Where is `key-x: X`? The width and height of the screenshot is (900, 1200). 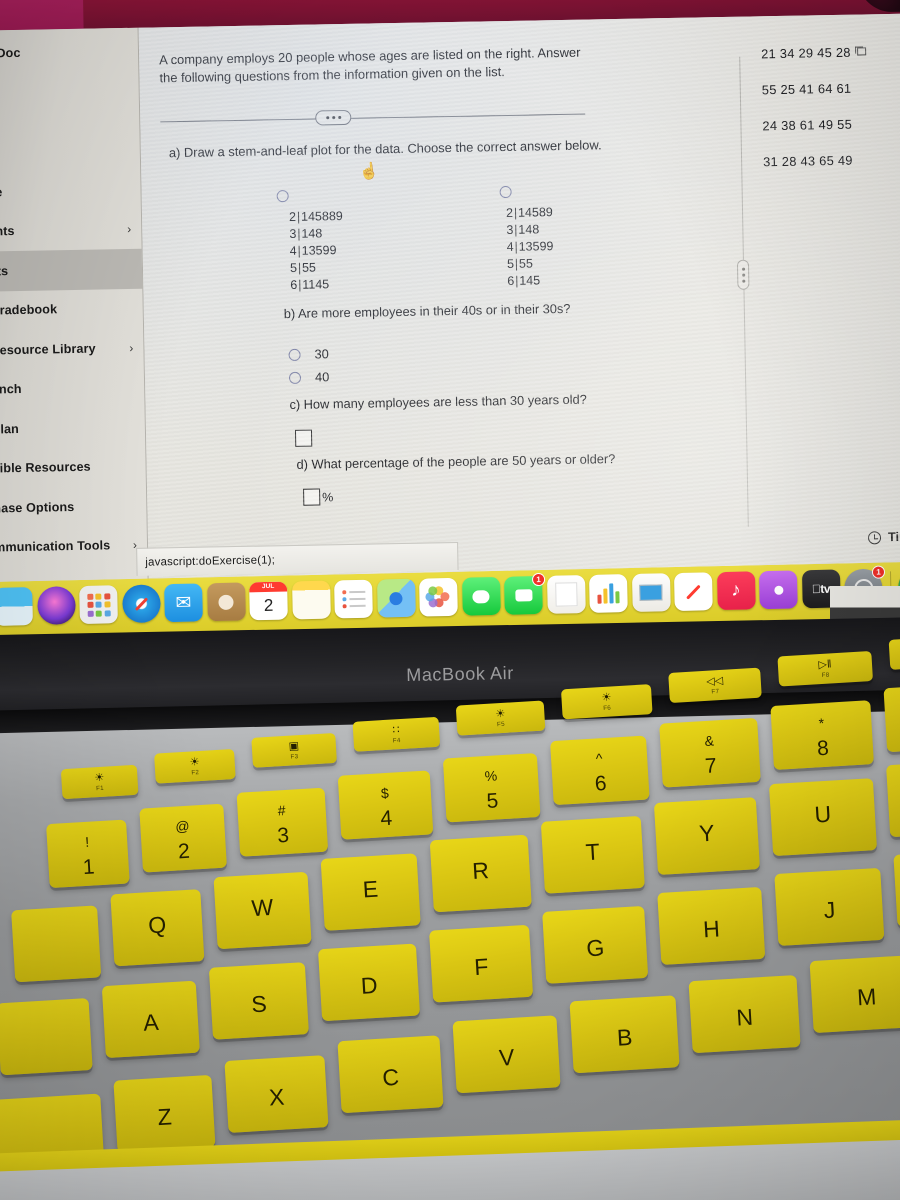 key-x: X is located at coordinates (276, 1094).